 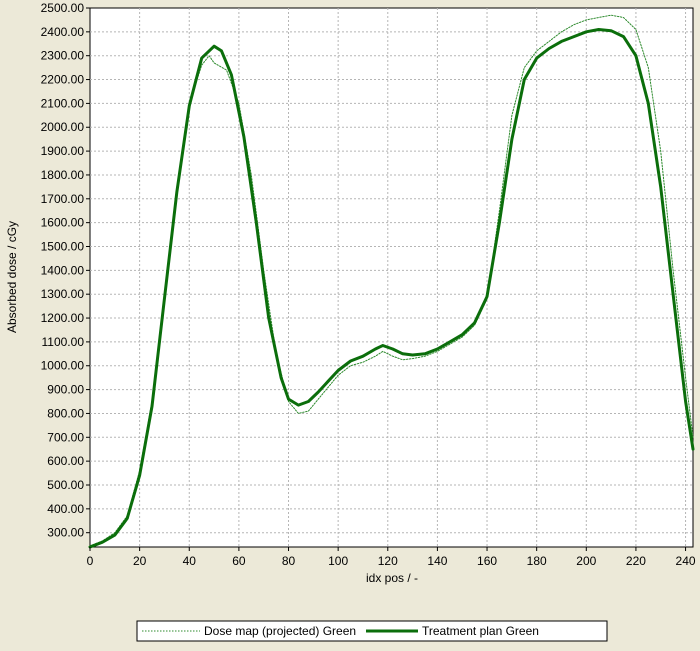 What do you see at coordinates (65, 485) in the screenshot?
I see `y-tick-label: 500.00` at bounding box center [65, 485].